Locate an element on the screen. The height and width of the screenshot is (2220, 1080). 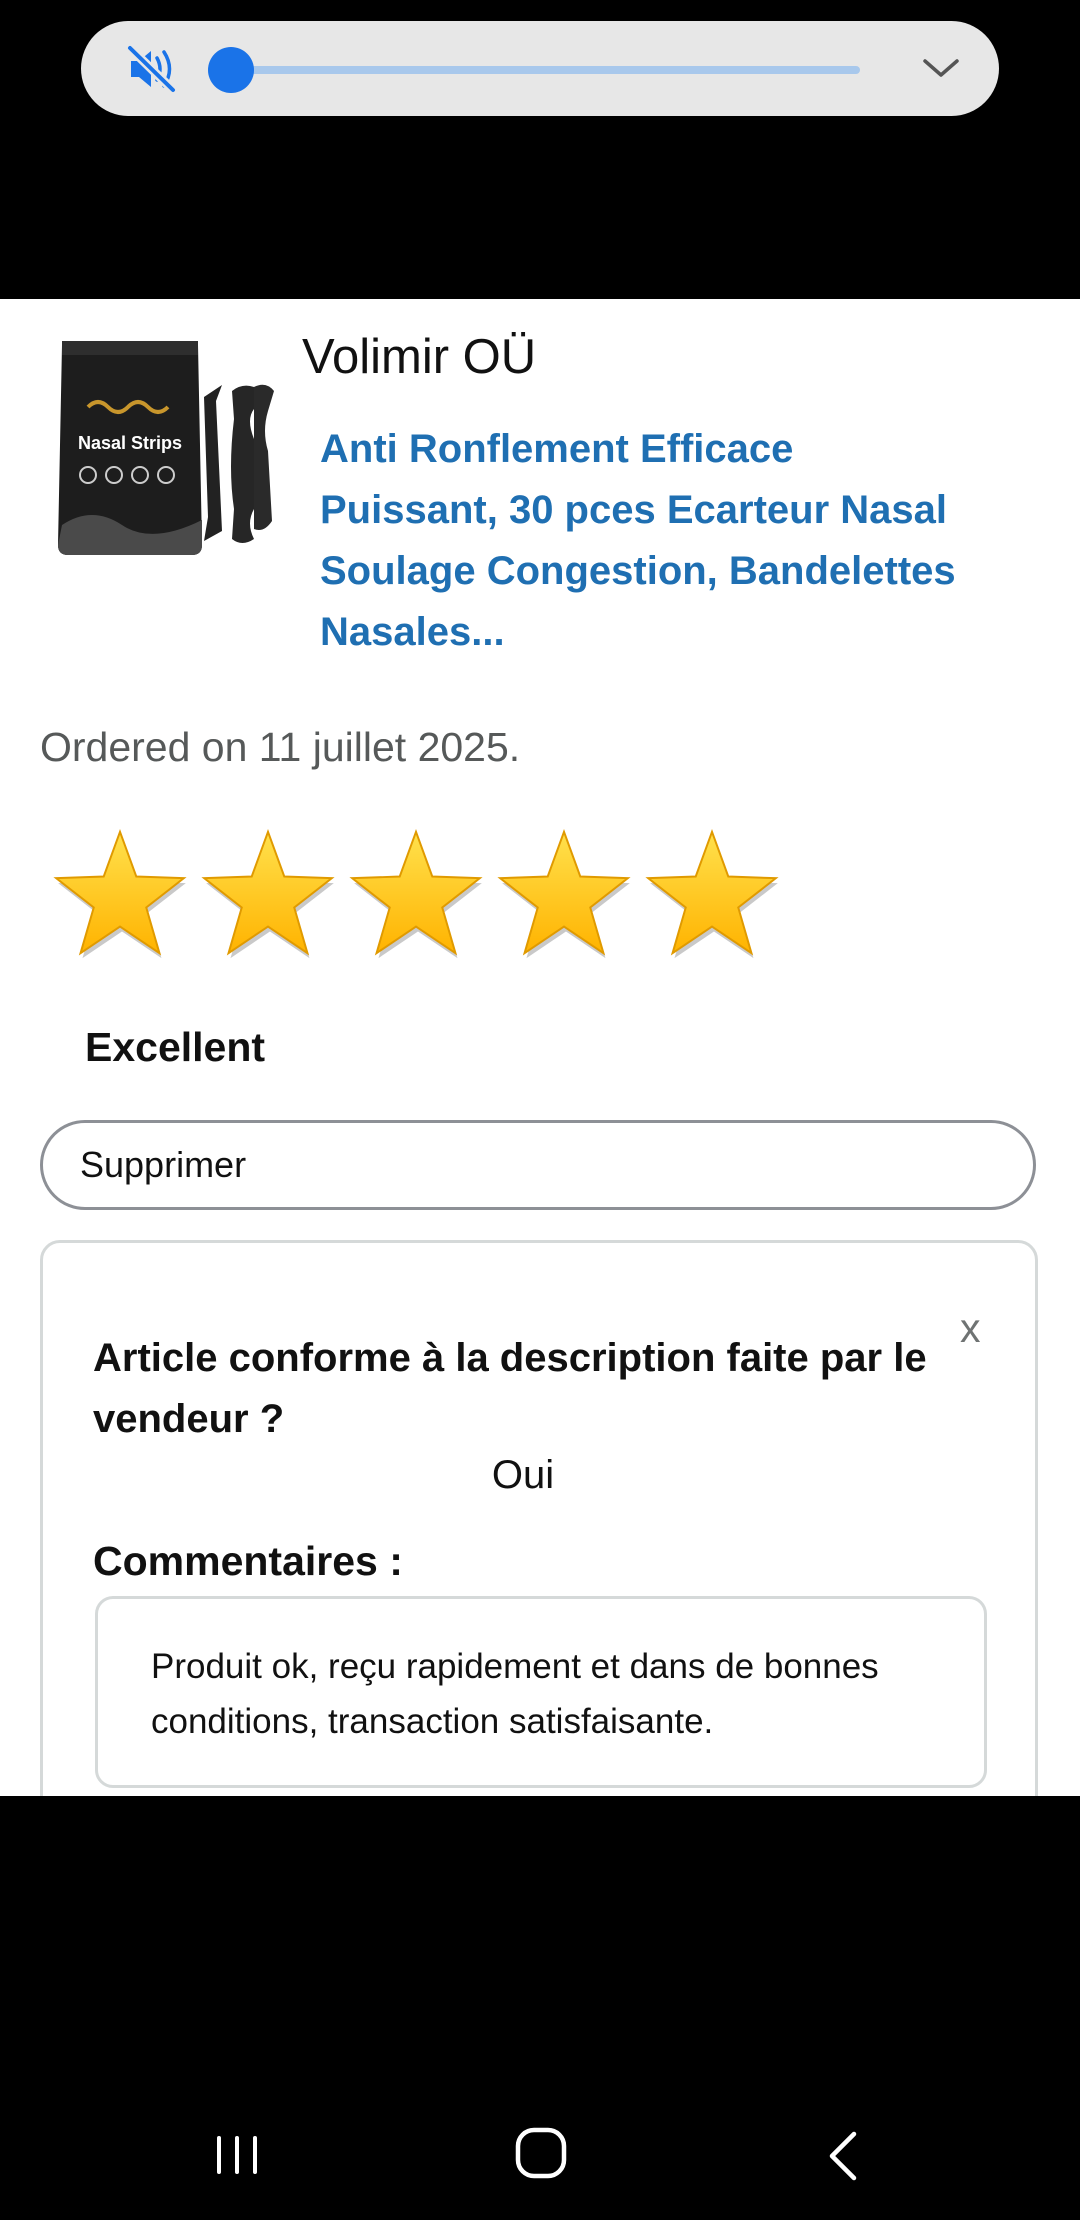
recent-apps-icon is located at coordinates (237, 2155).